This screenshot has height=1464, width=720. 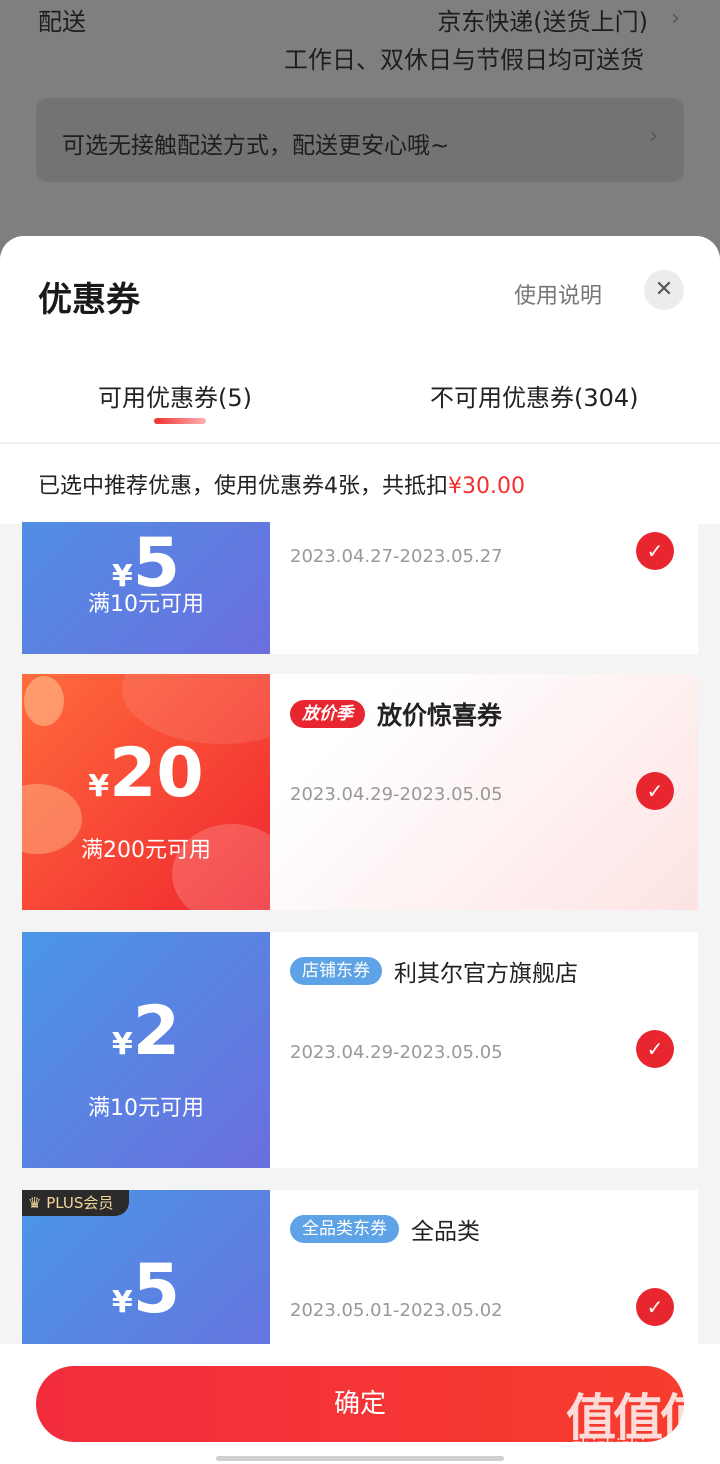 I want to click on coupon-detail: 全品类东券 全品类 2023.05.01-2023.05.02 ✓, so click(x=484, y=1267).